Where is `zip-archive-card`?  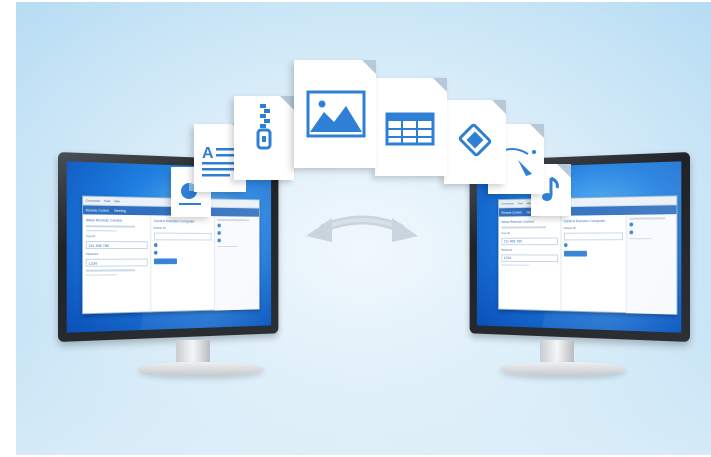
zip-archive-card is located at coordinates (264, 138).